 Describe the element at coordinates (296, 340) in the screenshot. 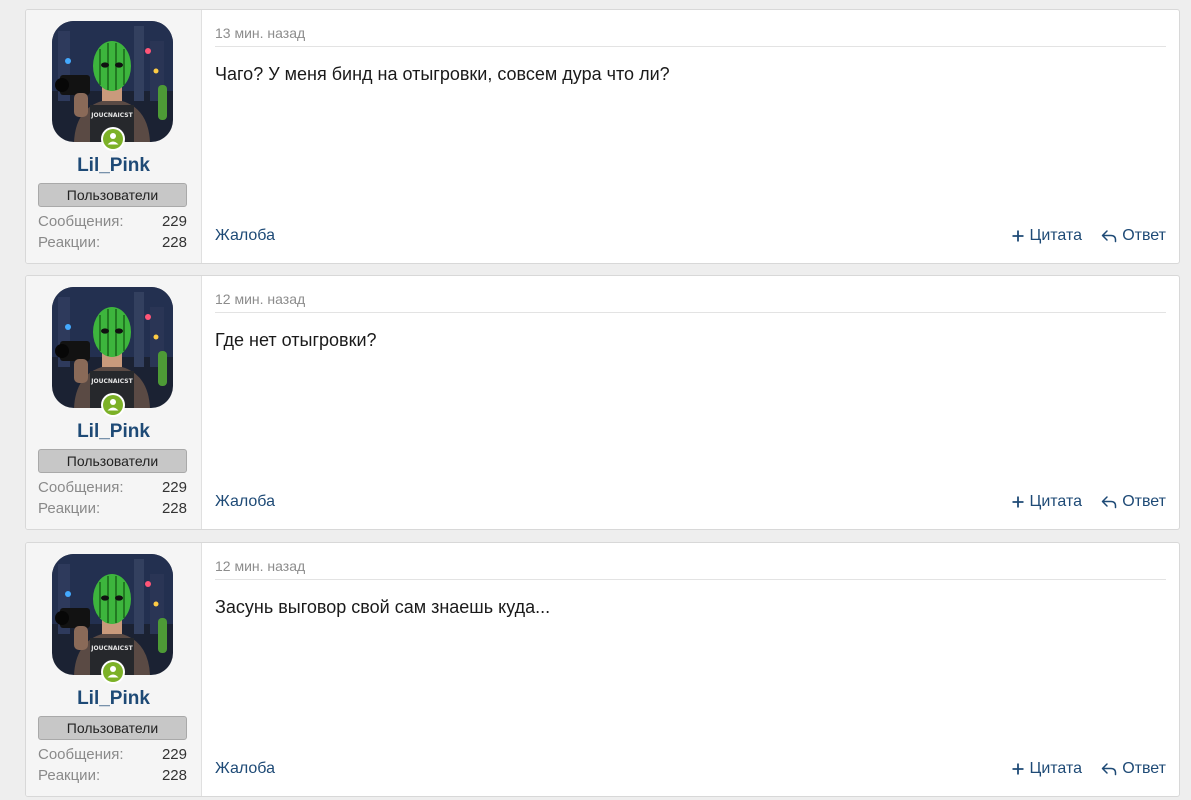

I see `message-body: Где нет отыгровки?` at that location.